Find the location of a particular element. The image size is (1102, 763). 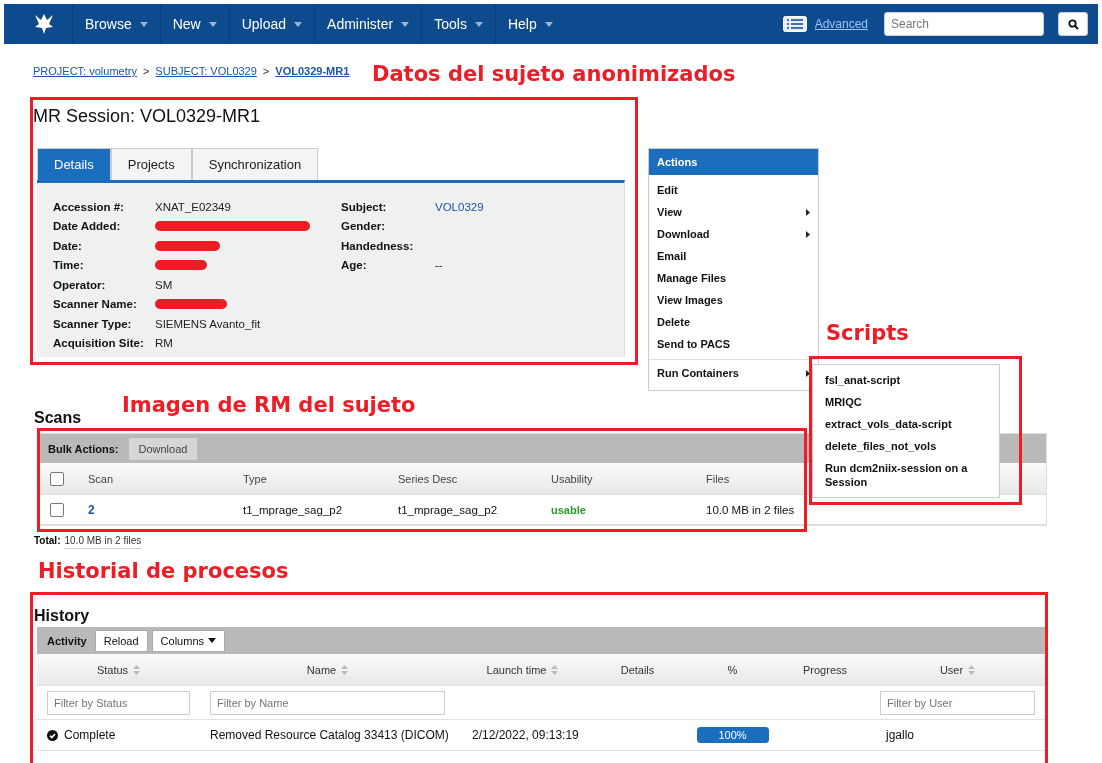

progress-bar: 100% is located at coordinates (732, 735).